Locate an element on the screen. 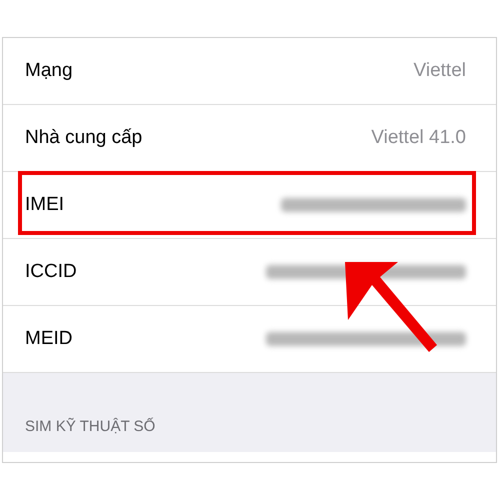 The width and height of the screenshot is (500, 500). row-label: IMEI is located at coordinates (44, 204).